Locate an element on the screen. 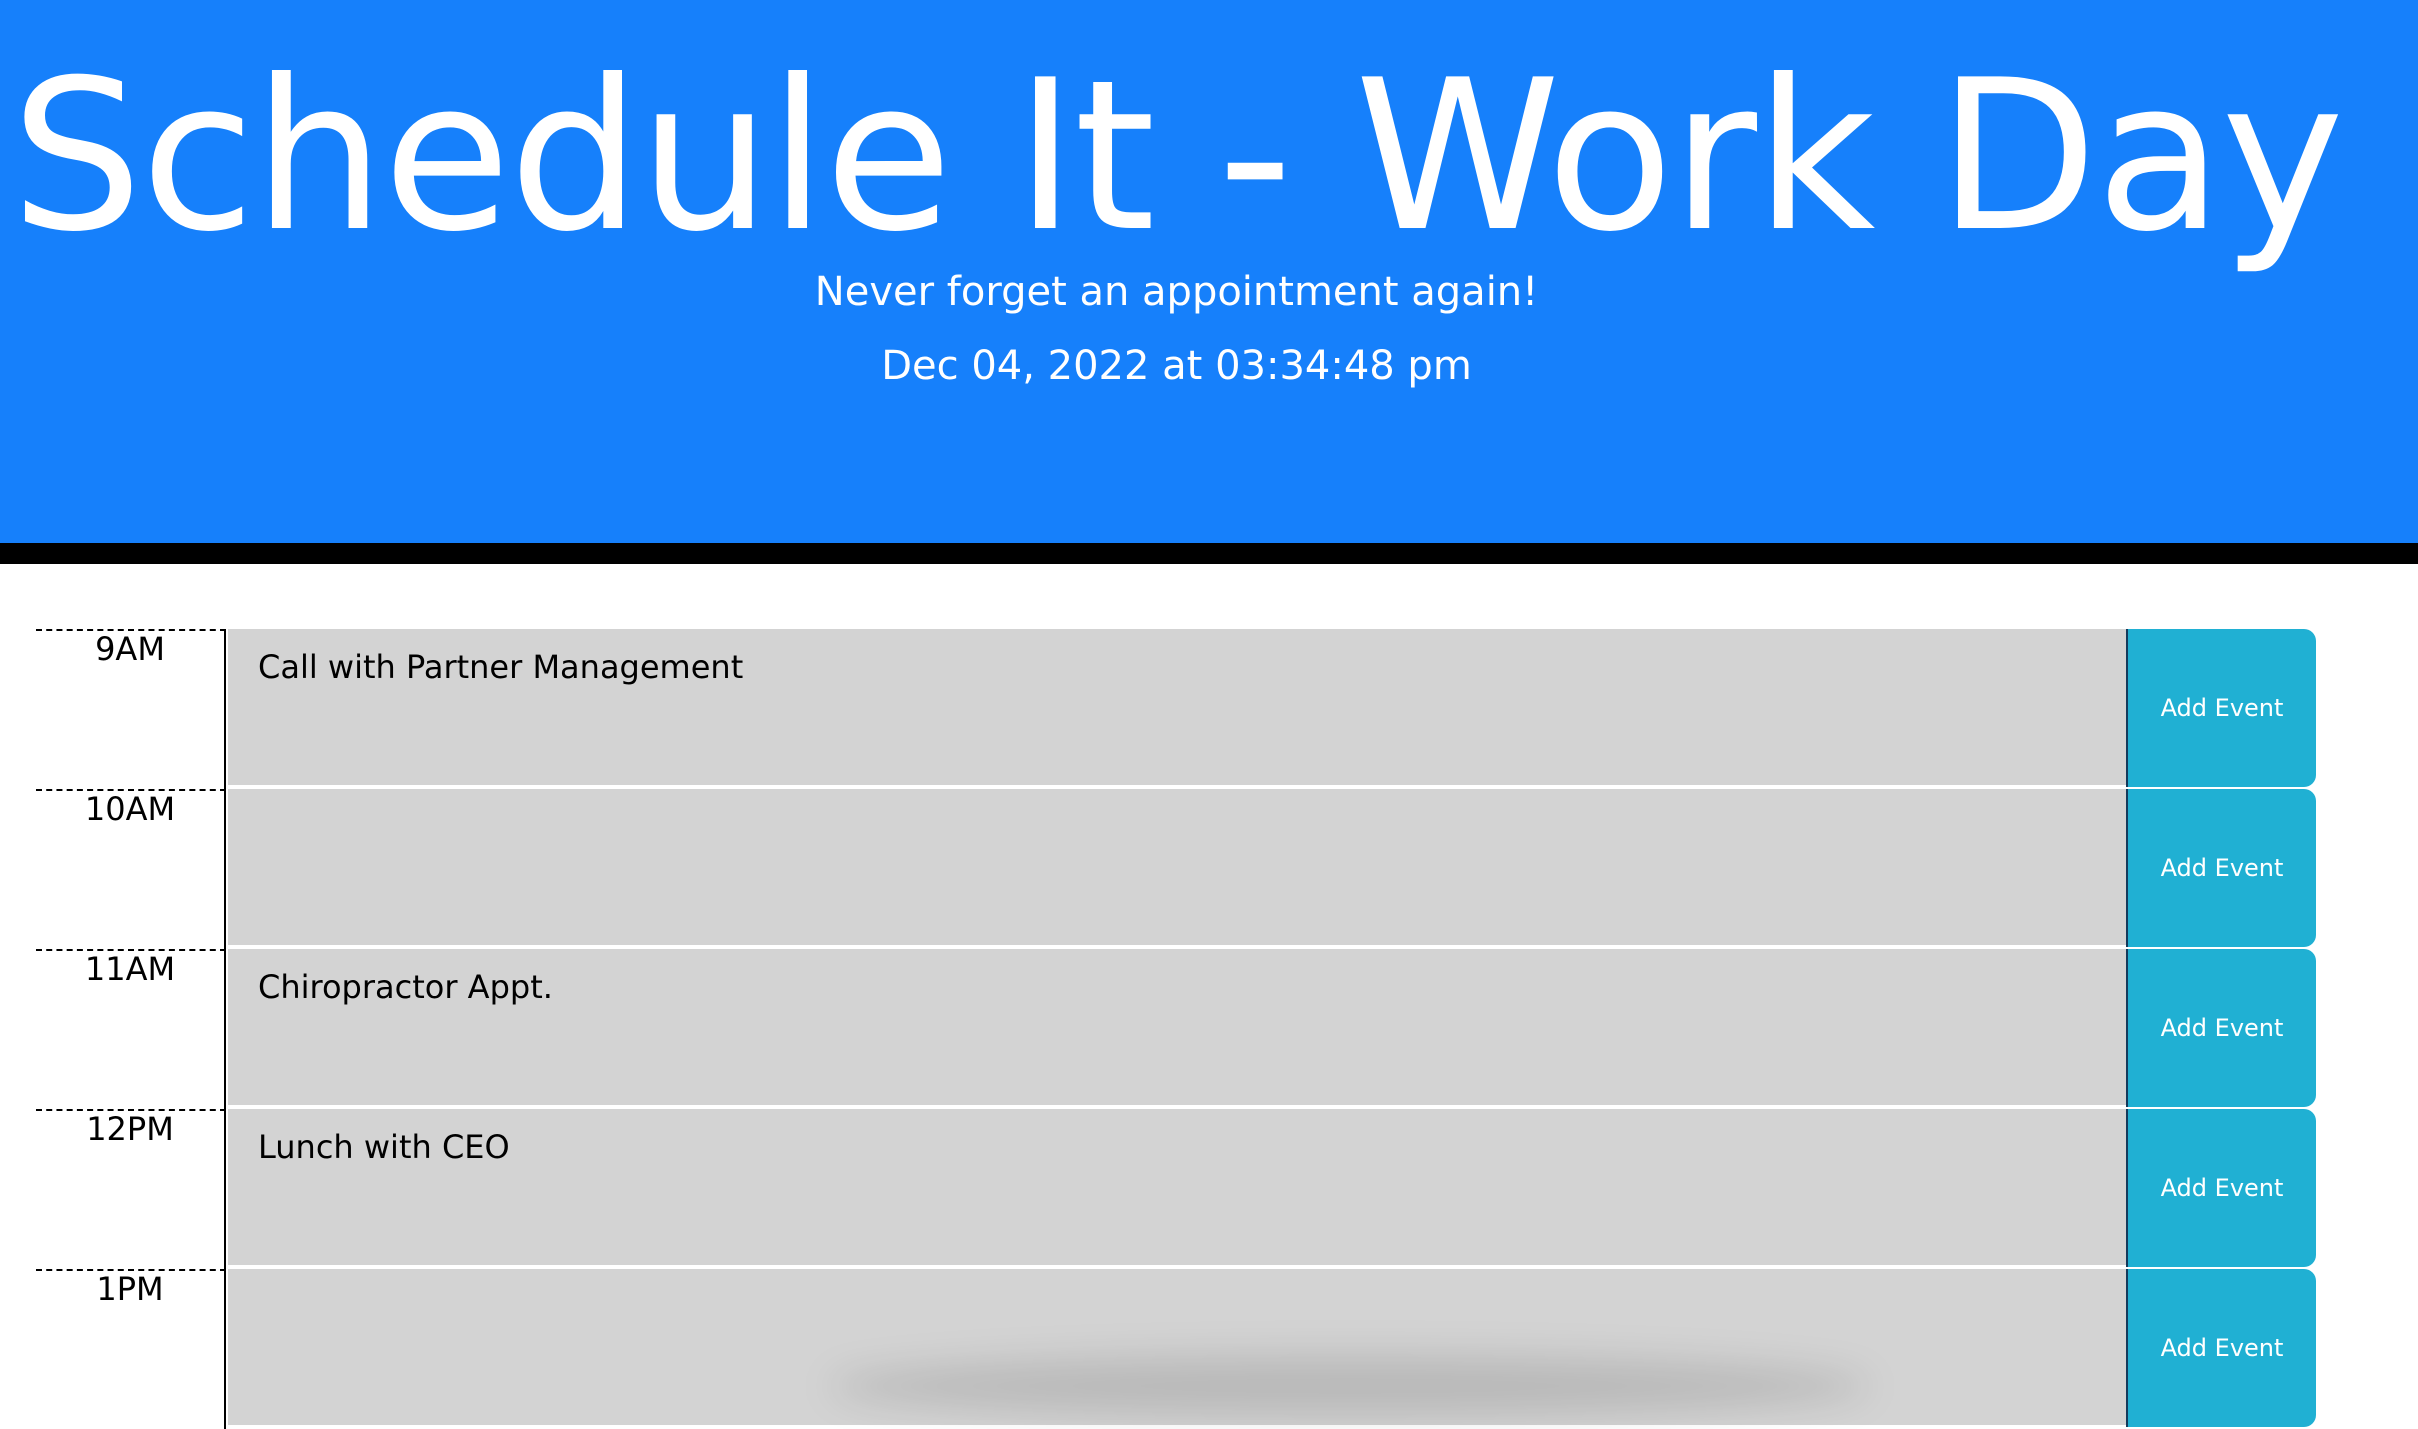 This screenshot has height=1429, width=2418. header-divider is located at coordinates (1209, 553).